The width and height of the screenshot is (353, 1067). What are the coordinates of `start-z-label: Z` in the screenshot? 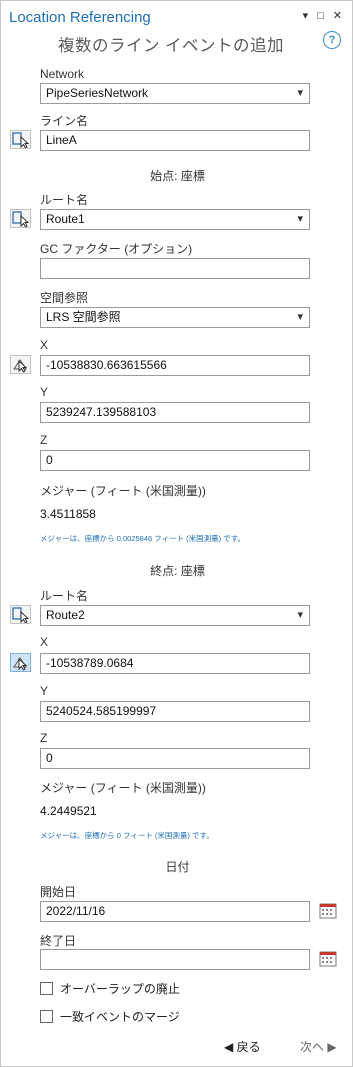 It's located at (44, 440).